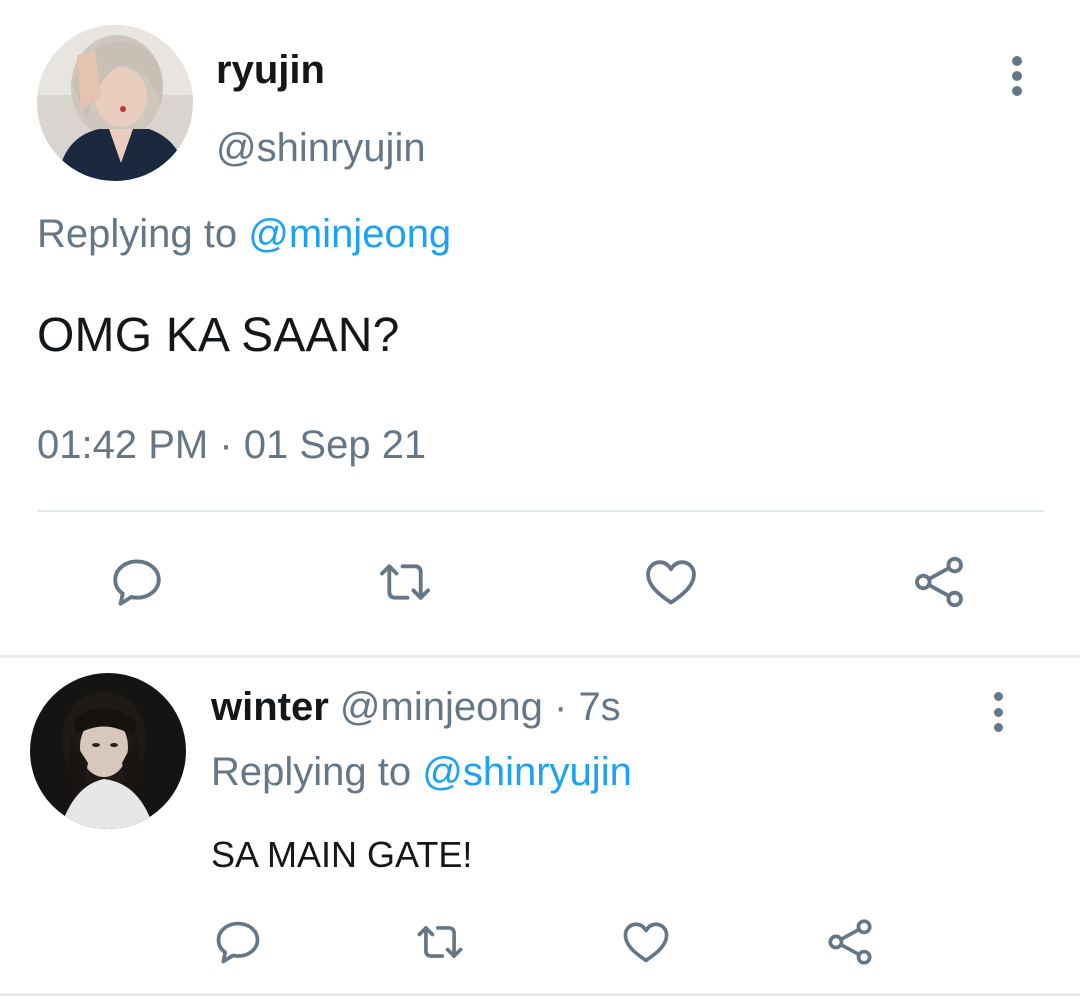 The image size is (1080, 996). I want to click on divider, so click(540, 511).